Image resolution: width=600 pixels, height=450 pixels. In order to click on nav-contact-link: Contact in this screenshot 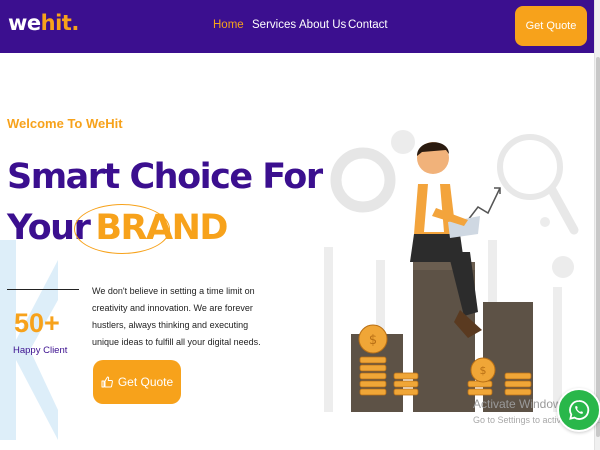, I will do `click(368, 25)`.